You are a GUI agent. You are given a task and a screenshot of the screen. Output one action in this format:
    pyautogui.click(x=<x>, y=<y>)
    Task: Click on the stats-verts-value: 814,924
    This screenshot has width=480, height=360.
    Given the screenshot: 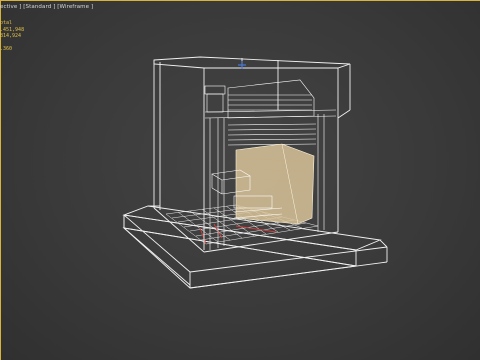 What is the action you would take?
    pyautogui.click(x=11, y=36)
    